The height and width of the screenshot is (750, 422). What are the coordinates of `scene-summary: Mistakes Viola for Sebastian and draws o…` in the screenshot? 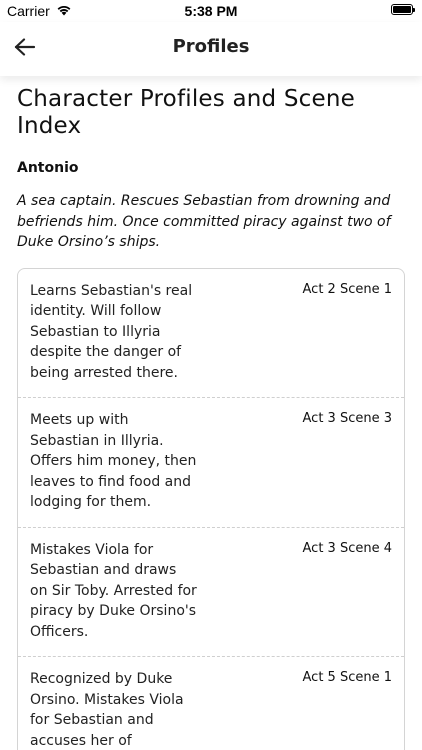 It's located at (113, 590).